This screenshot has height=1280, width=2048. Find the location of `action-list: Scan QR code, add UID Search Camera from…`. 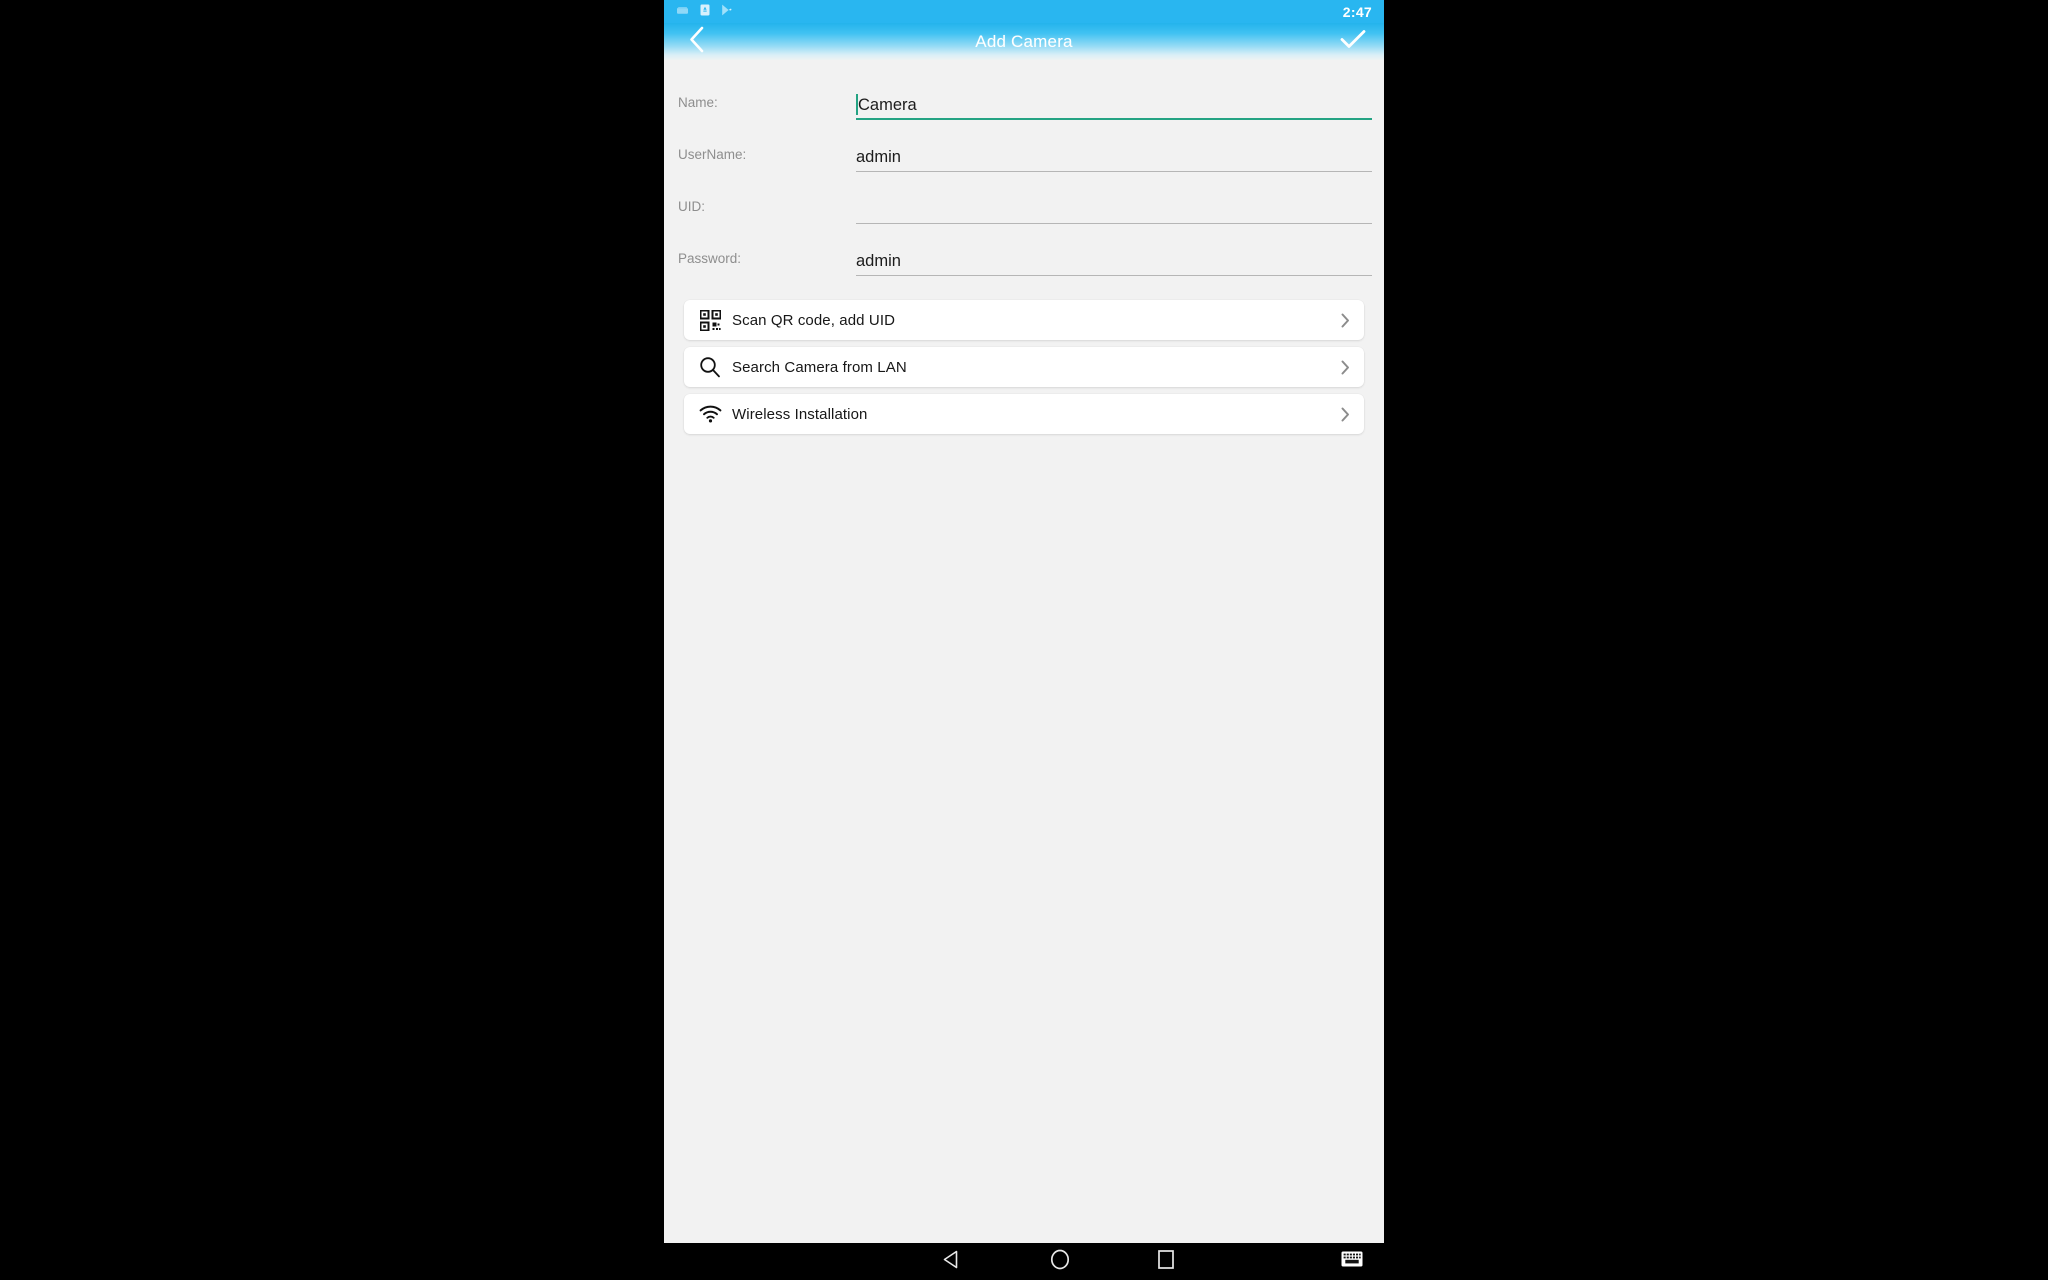

action-list: Scan QR code, add UID Search Camera from… is located at coordinates (1024, 367).